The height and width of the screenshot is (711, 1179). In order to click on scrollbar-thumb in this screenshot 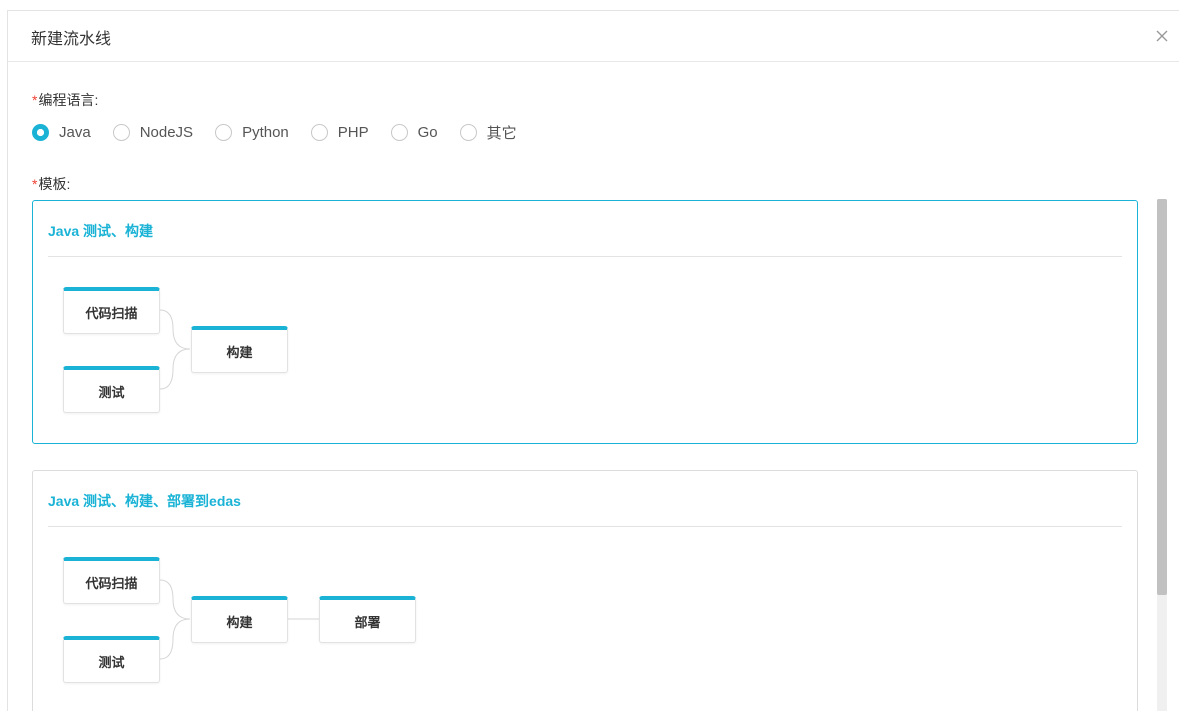, I will do `click(1162, 397)`.